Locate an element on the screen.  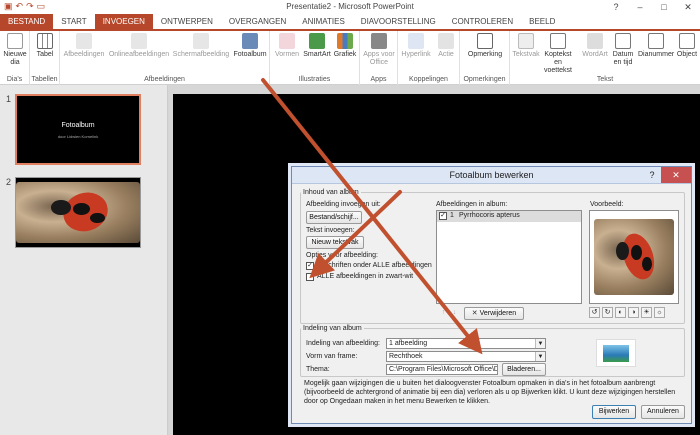
update-button: Bijwerken is located at coordinates (614, 412).